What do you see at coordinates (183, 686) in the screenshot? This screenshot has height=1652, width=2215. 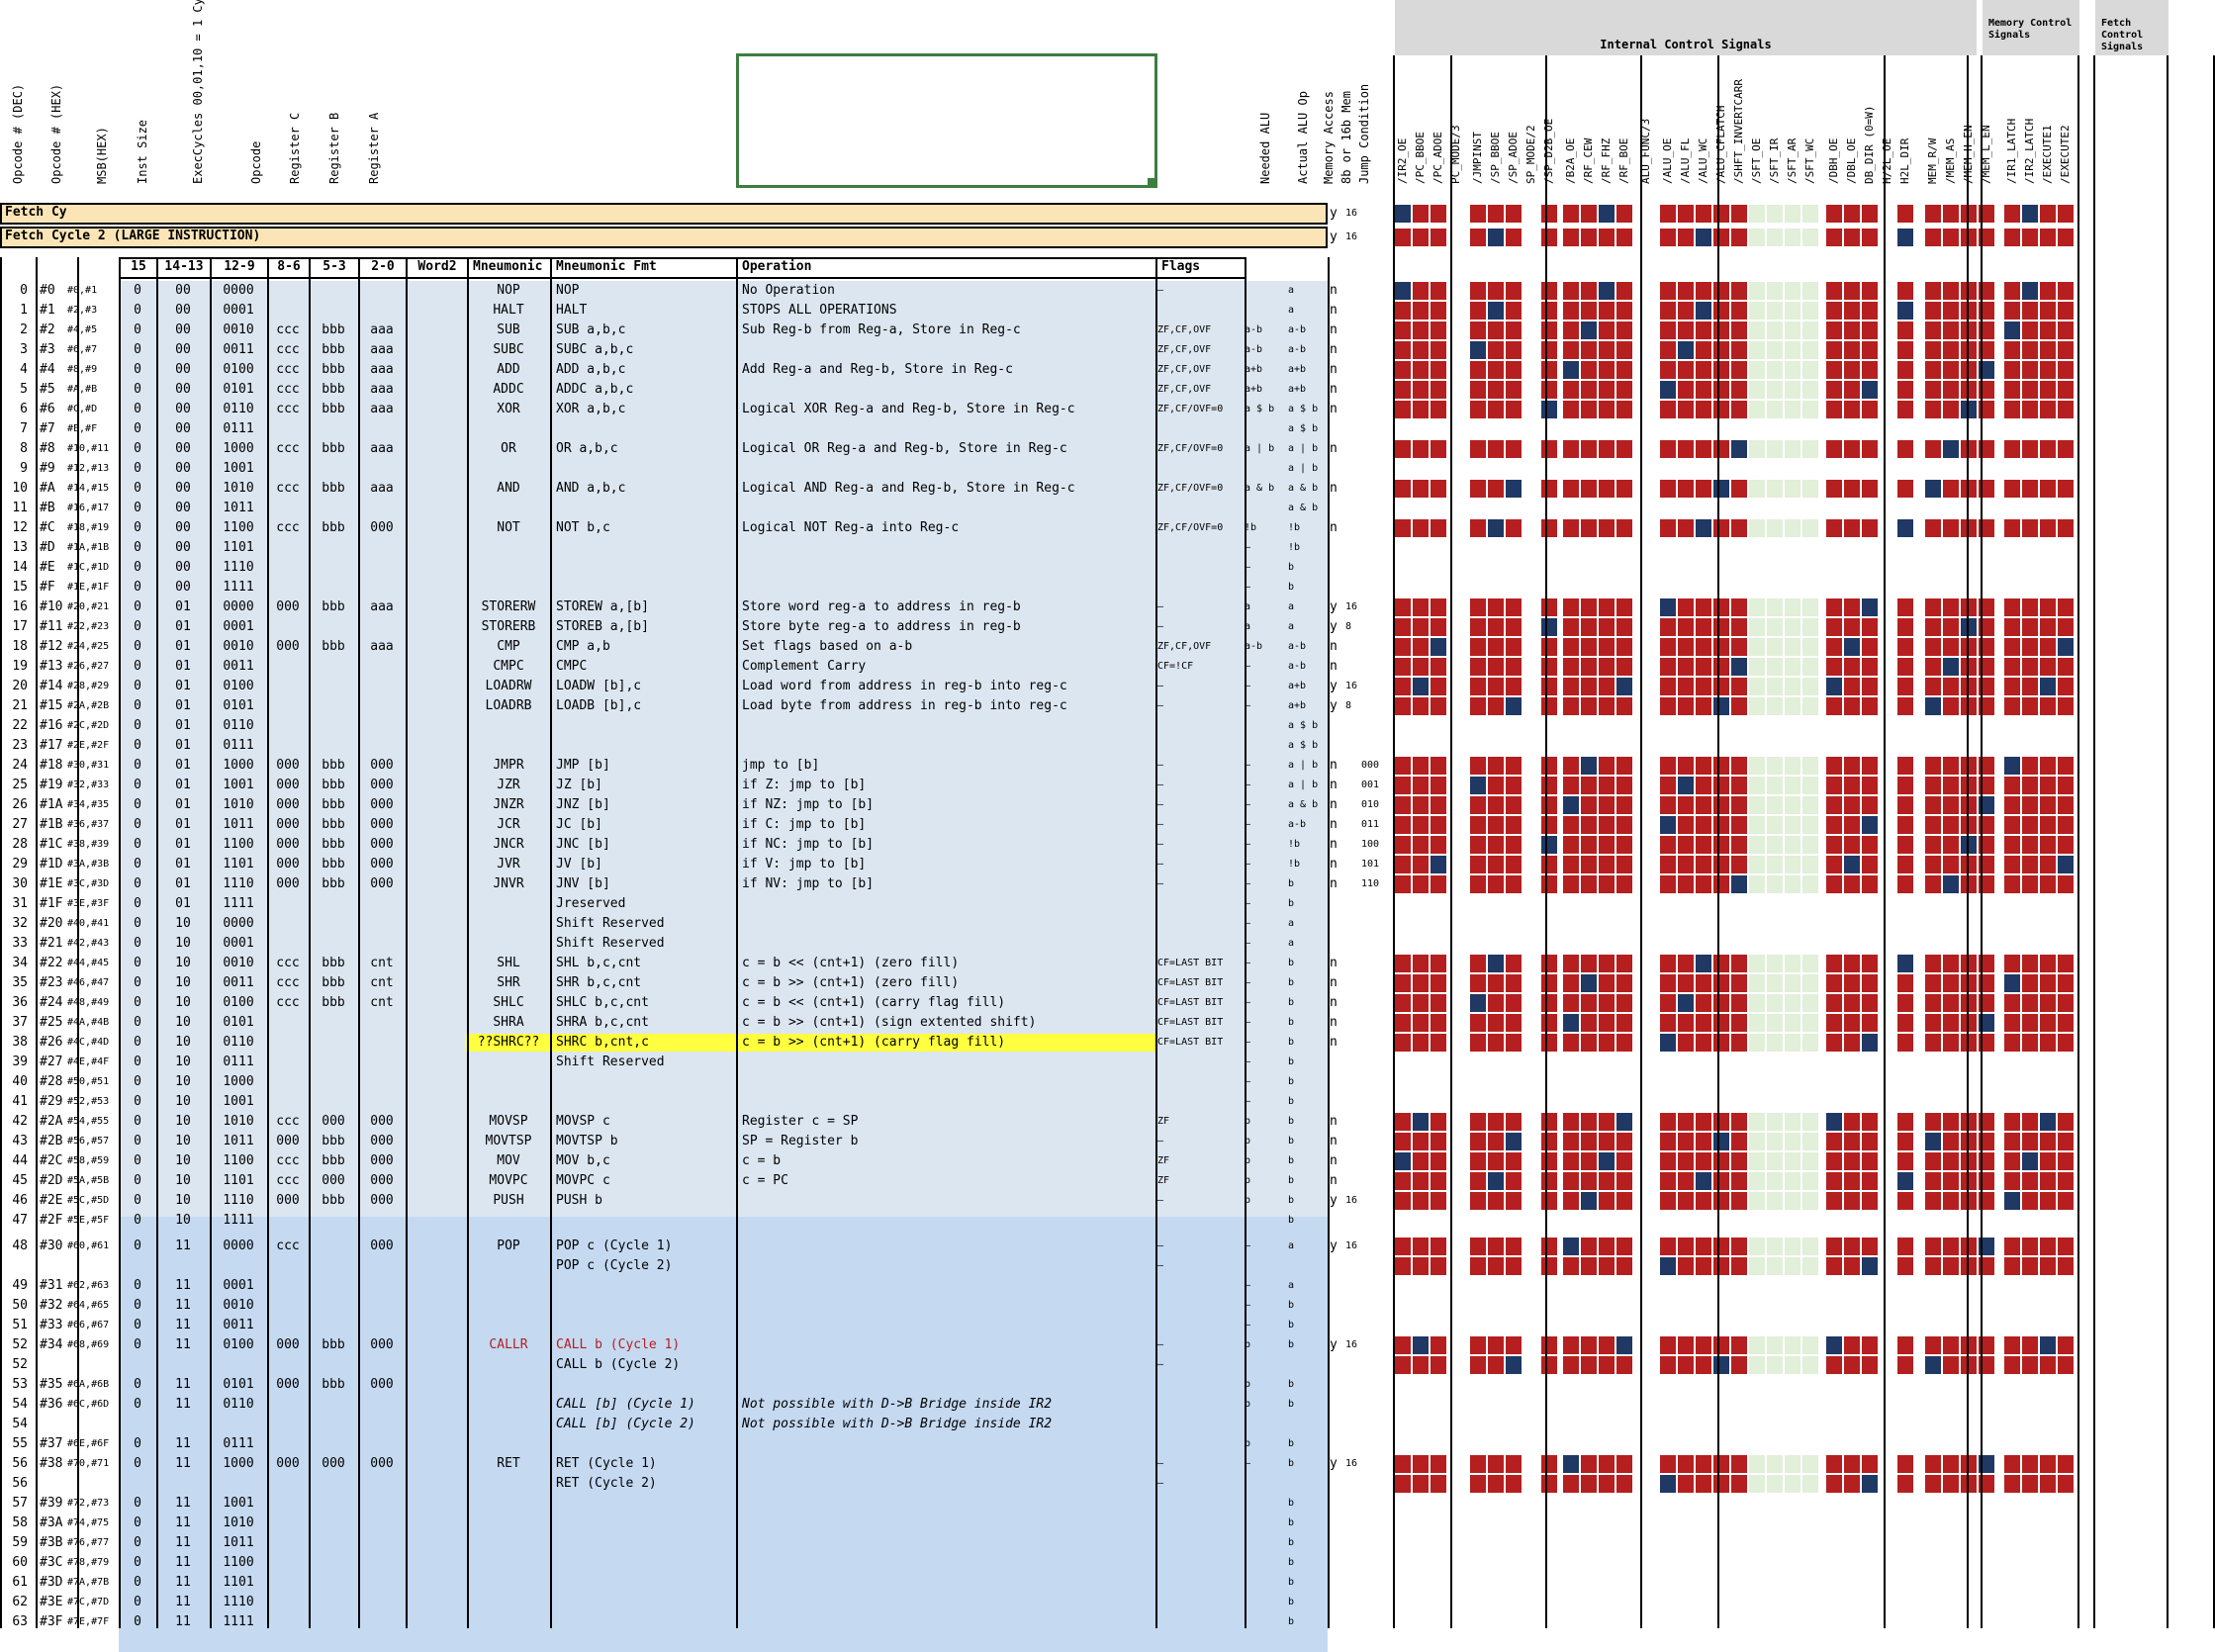 I see `exec-cycles: 01` at bounding box center [183, 686].